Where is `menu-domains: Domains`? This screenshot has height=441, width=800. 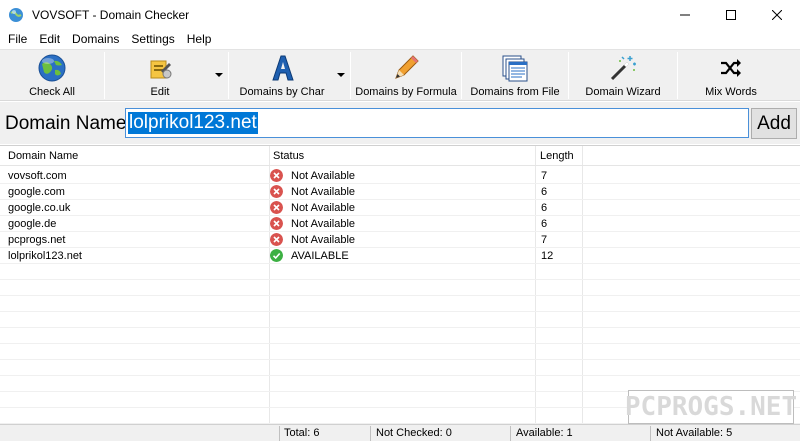 menu-domains: Domains is located at coordinates (95, 39).